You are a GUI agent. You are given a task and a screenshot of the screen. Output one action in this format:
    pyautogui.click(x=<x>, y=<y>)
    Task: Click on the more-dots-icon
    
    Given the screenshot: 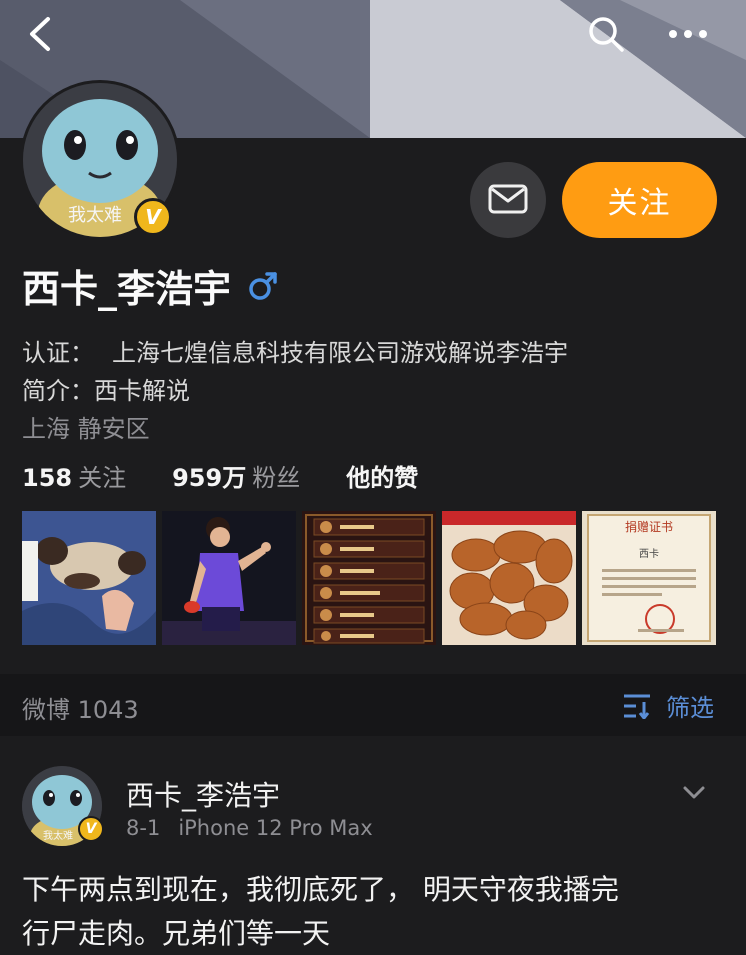 What is the action you would take?
    pyautogui.click(x=688, y=34)
    